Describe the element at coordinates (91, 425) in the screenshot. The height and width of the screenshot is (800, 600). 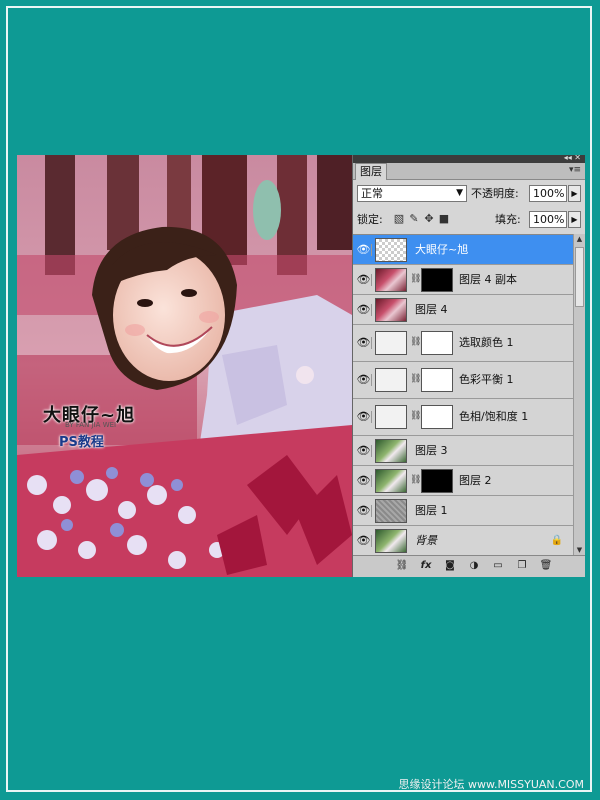
I see `watermark-subtitle: BY FAN JIA WEI` at that location.